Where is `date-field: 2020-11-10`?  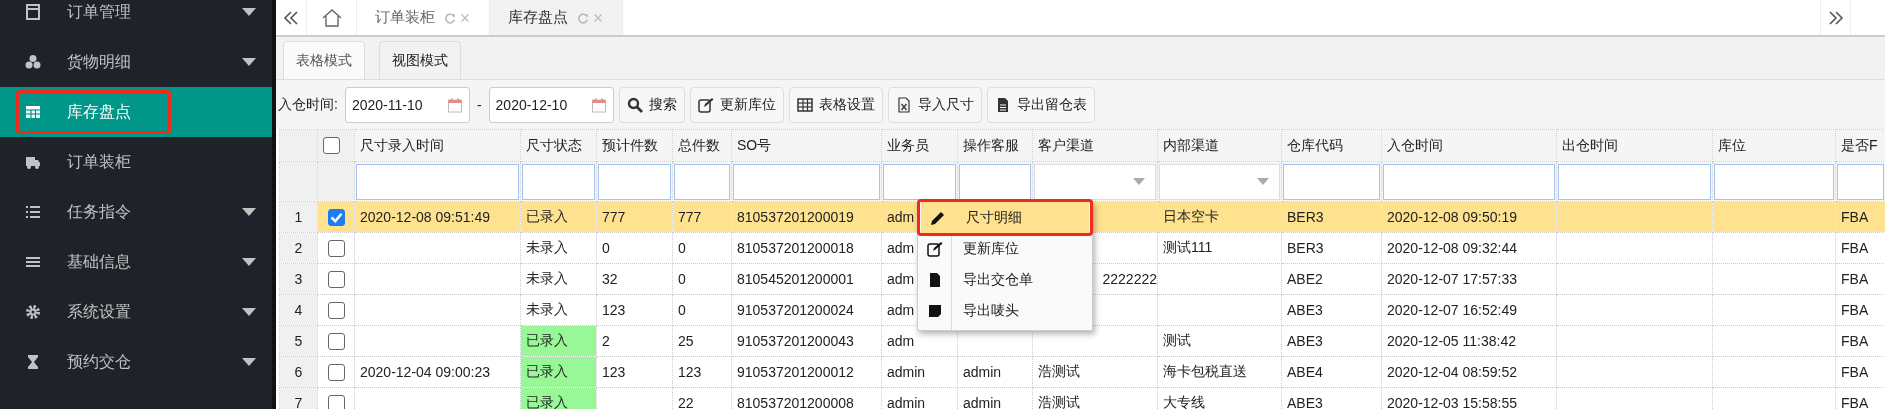
date-field: 2020-11-10 is located at coordinates (407, 104).